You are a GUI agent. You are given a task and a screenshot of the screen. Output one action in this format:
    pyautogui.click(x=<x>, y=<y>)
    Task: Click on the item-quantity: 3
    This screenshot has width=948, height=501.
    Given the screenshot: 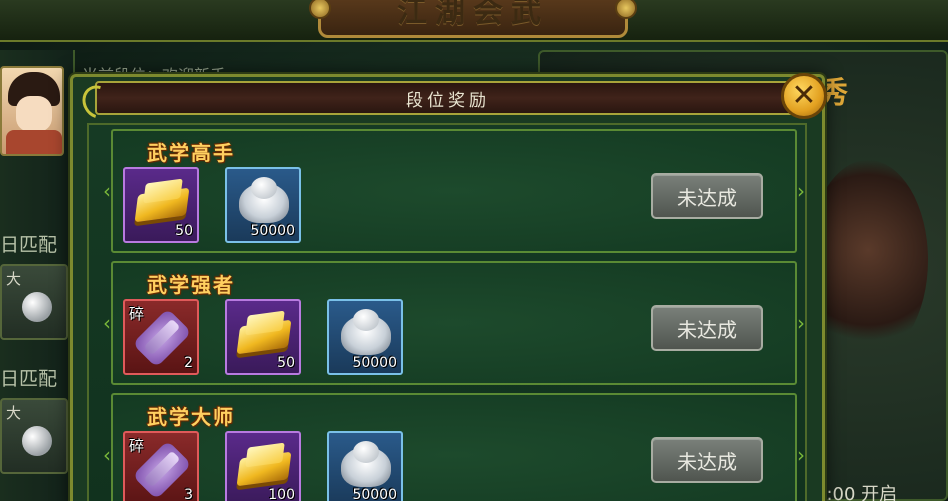 What is the action you would take?
    pyautogui.click(x=188, y=494)
    